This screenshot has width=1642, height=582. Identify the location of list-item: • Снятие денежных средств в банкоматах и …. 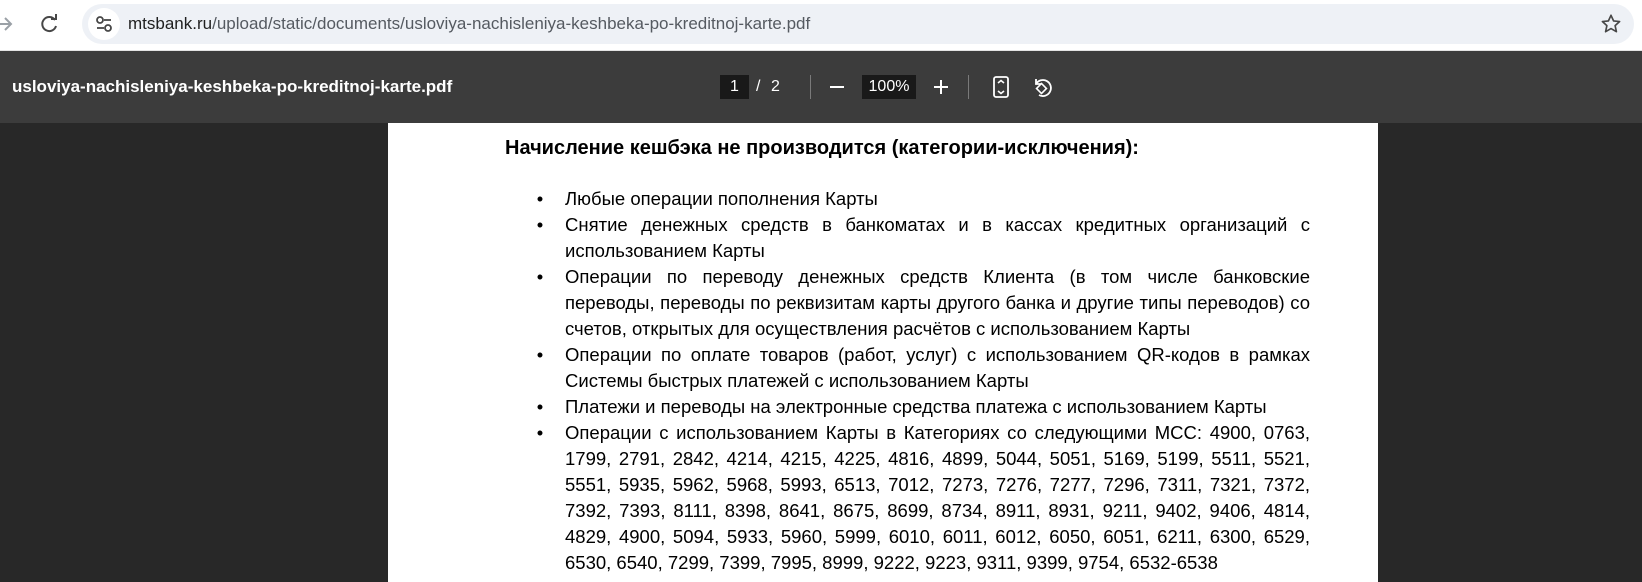
(923, 238).